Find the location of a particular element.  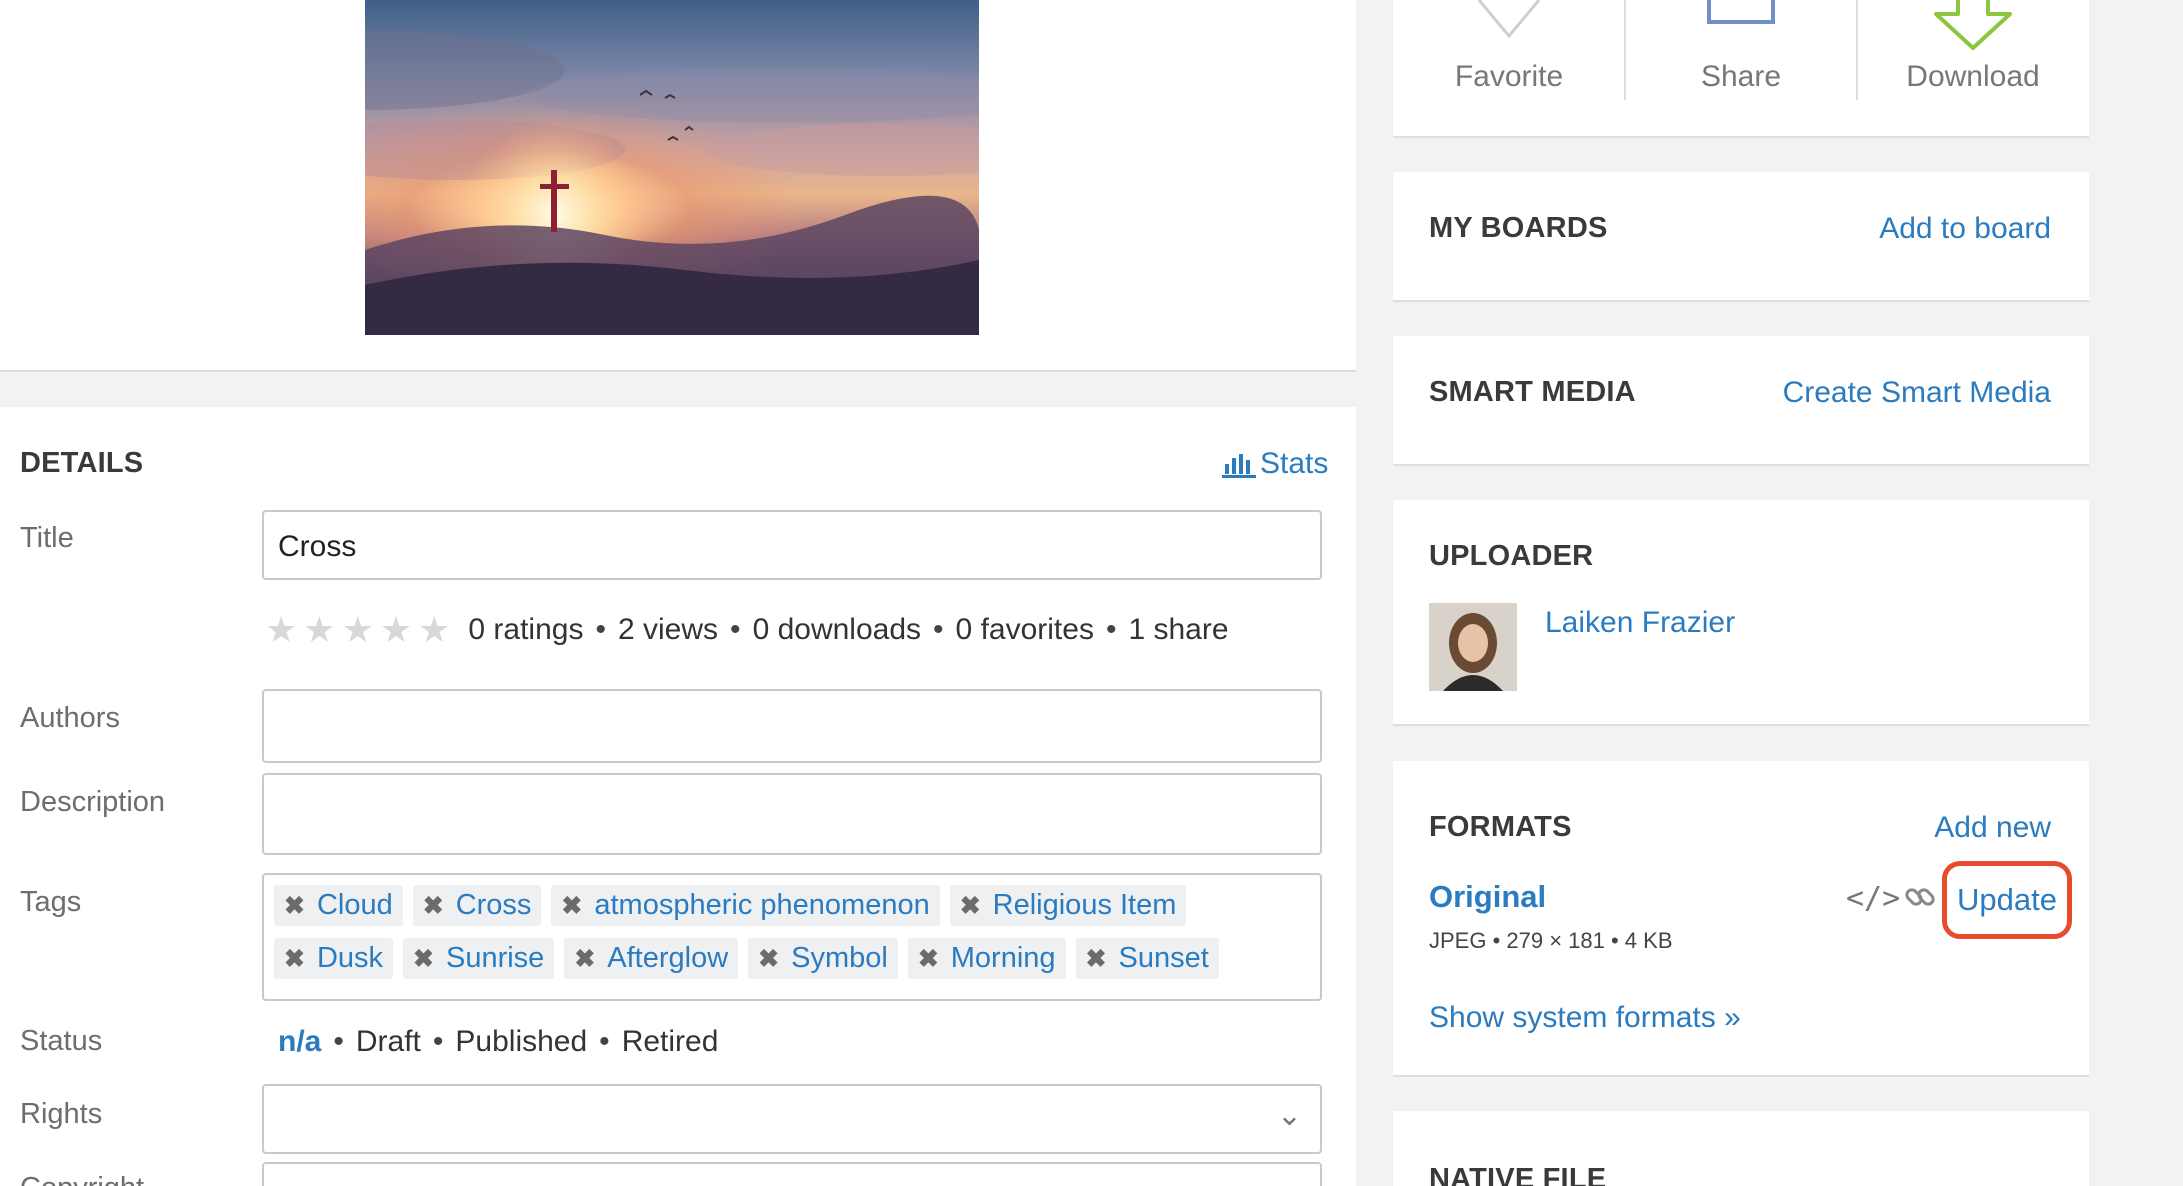

tag-chip: ✖ Cloud is located at coordinates (338, 905).